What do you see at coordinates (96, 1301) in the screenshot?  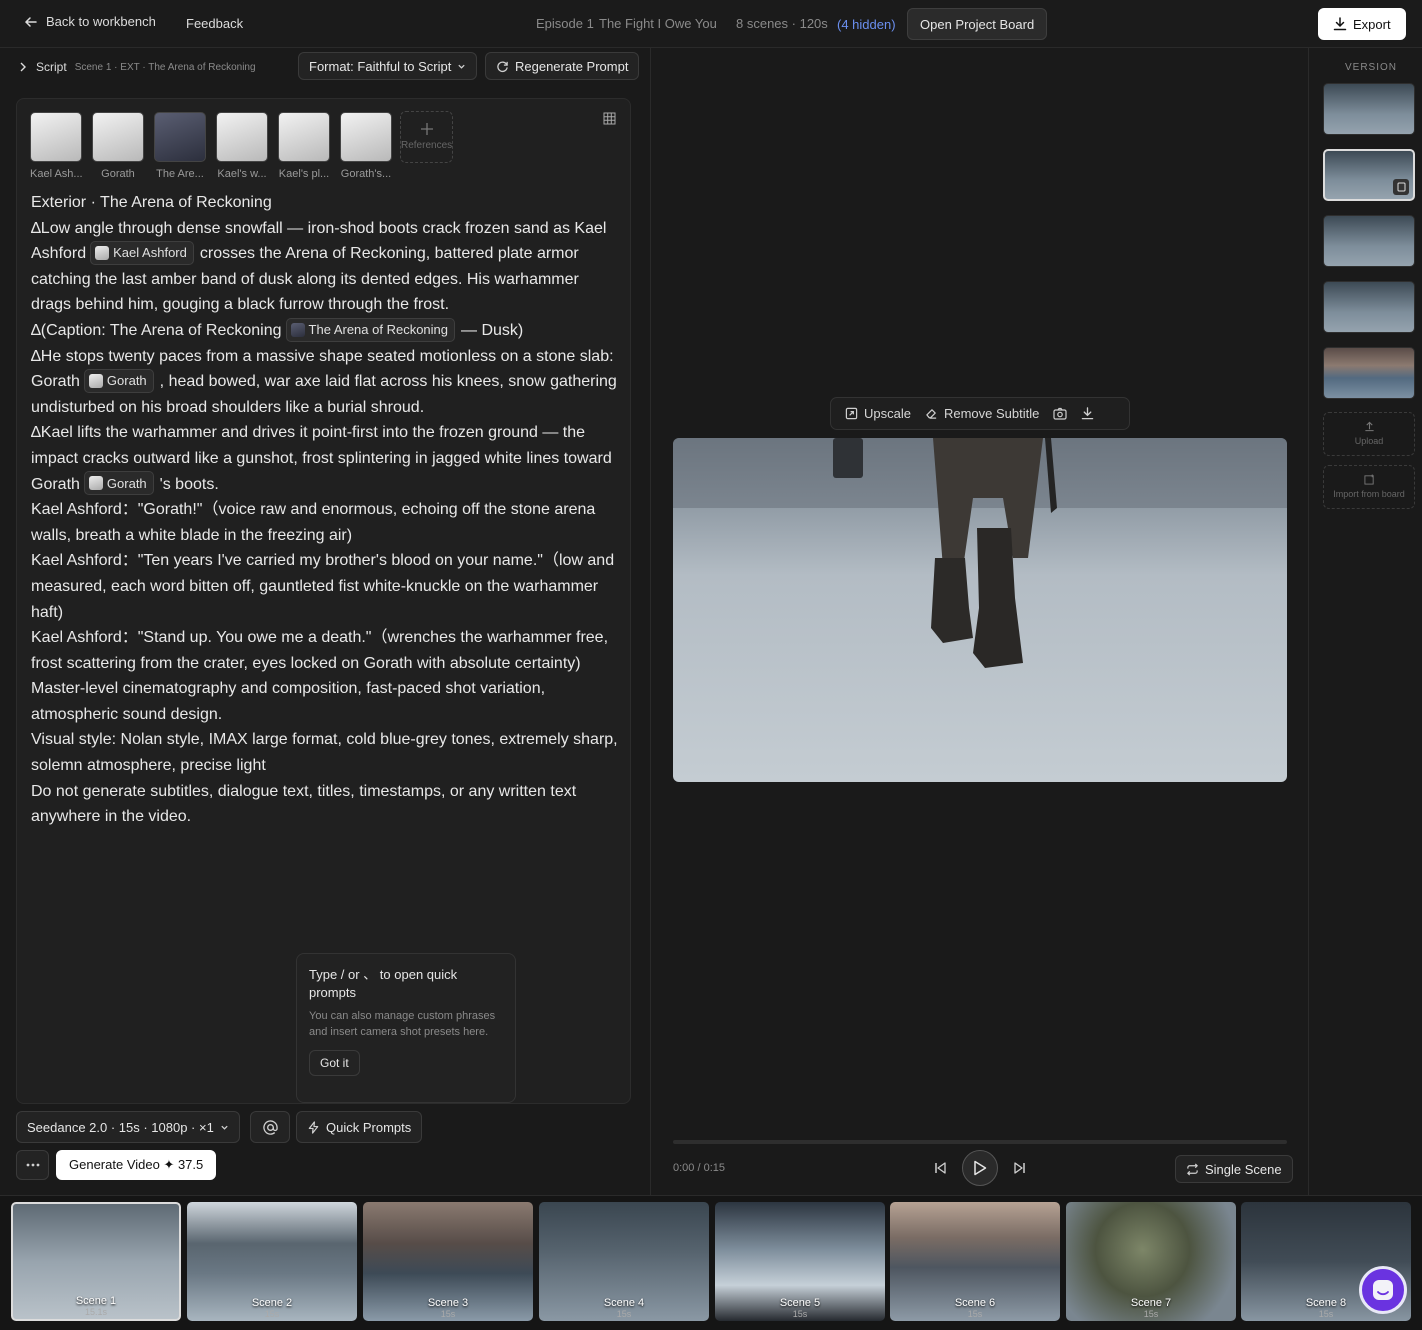 I see `scene-name: Scene 1` at bounding box center [96, 1301].